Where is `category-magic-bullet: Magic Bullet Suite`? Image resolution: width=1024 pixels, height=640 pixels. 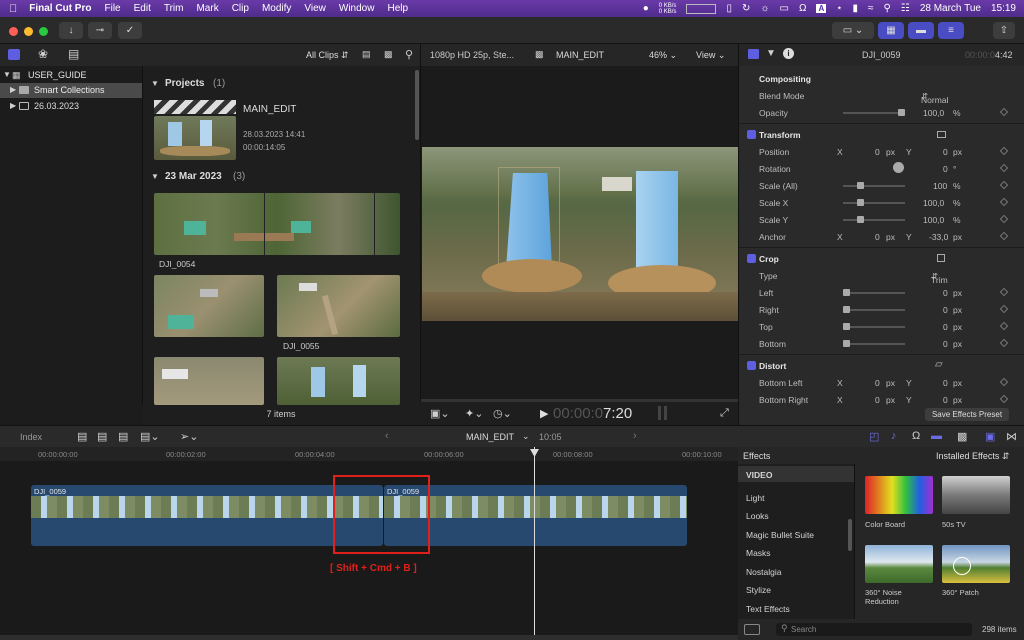
category-magic-bullet: Magic Bullet Suite is located at coordinates (796, 534).